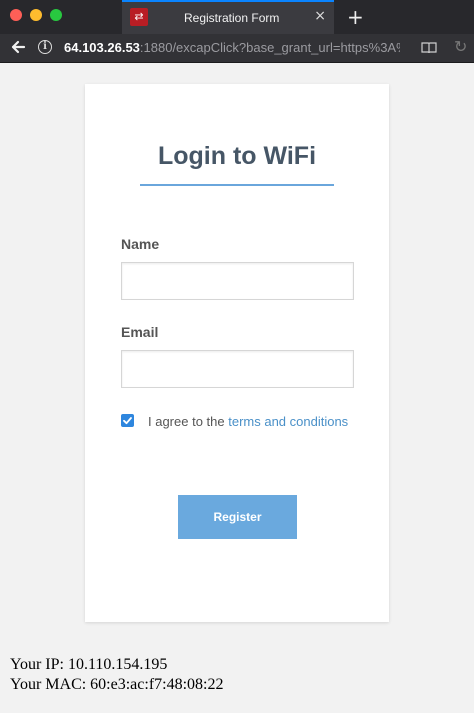 This screenshot has height=713, width=474. I want to click on reader-view-icon, so click(429, 50).